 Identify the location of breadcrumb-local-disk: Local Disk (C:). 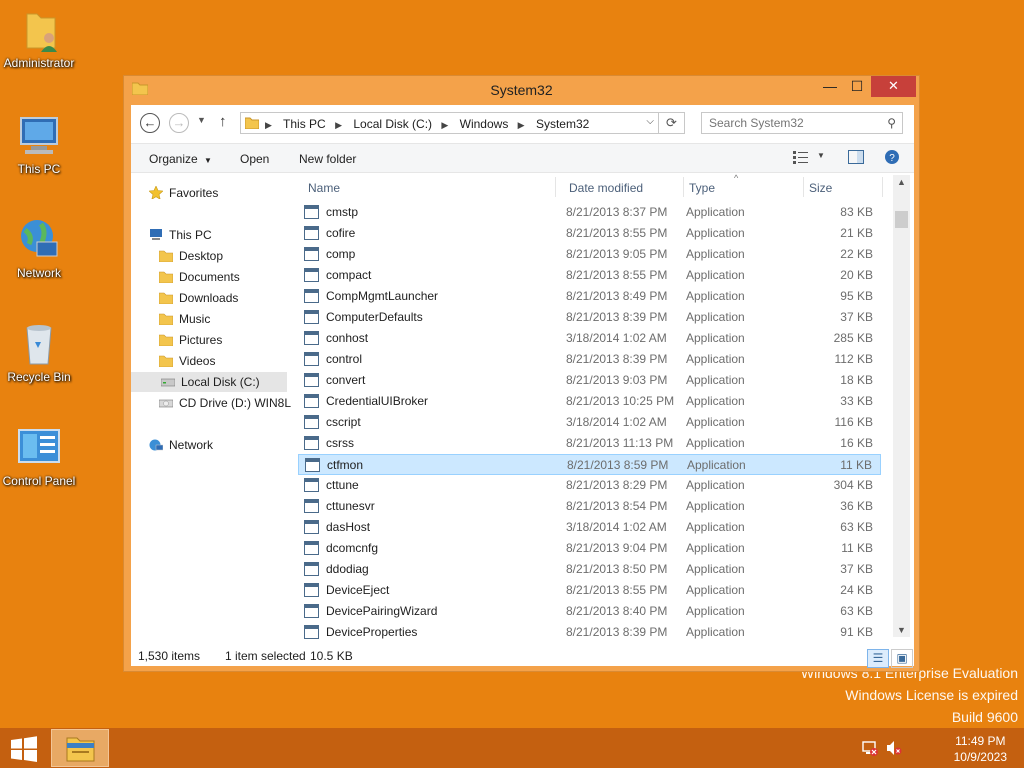
(392, 124).